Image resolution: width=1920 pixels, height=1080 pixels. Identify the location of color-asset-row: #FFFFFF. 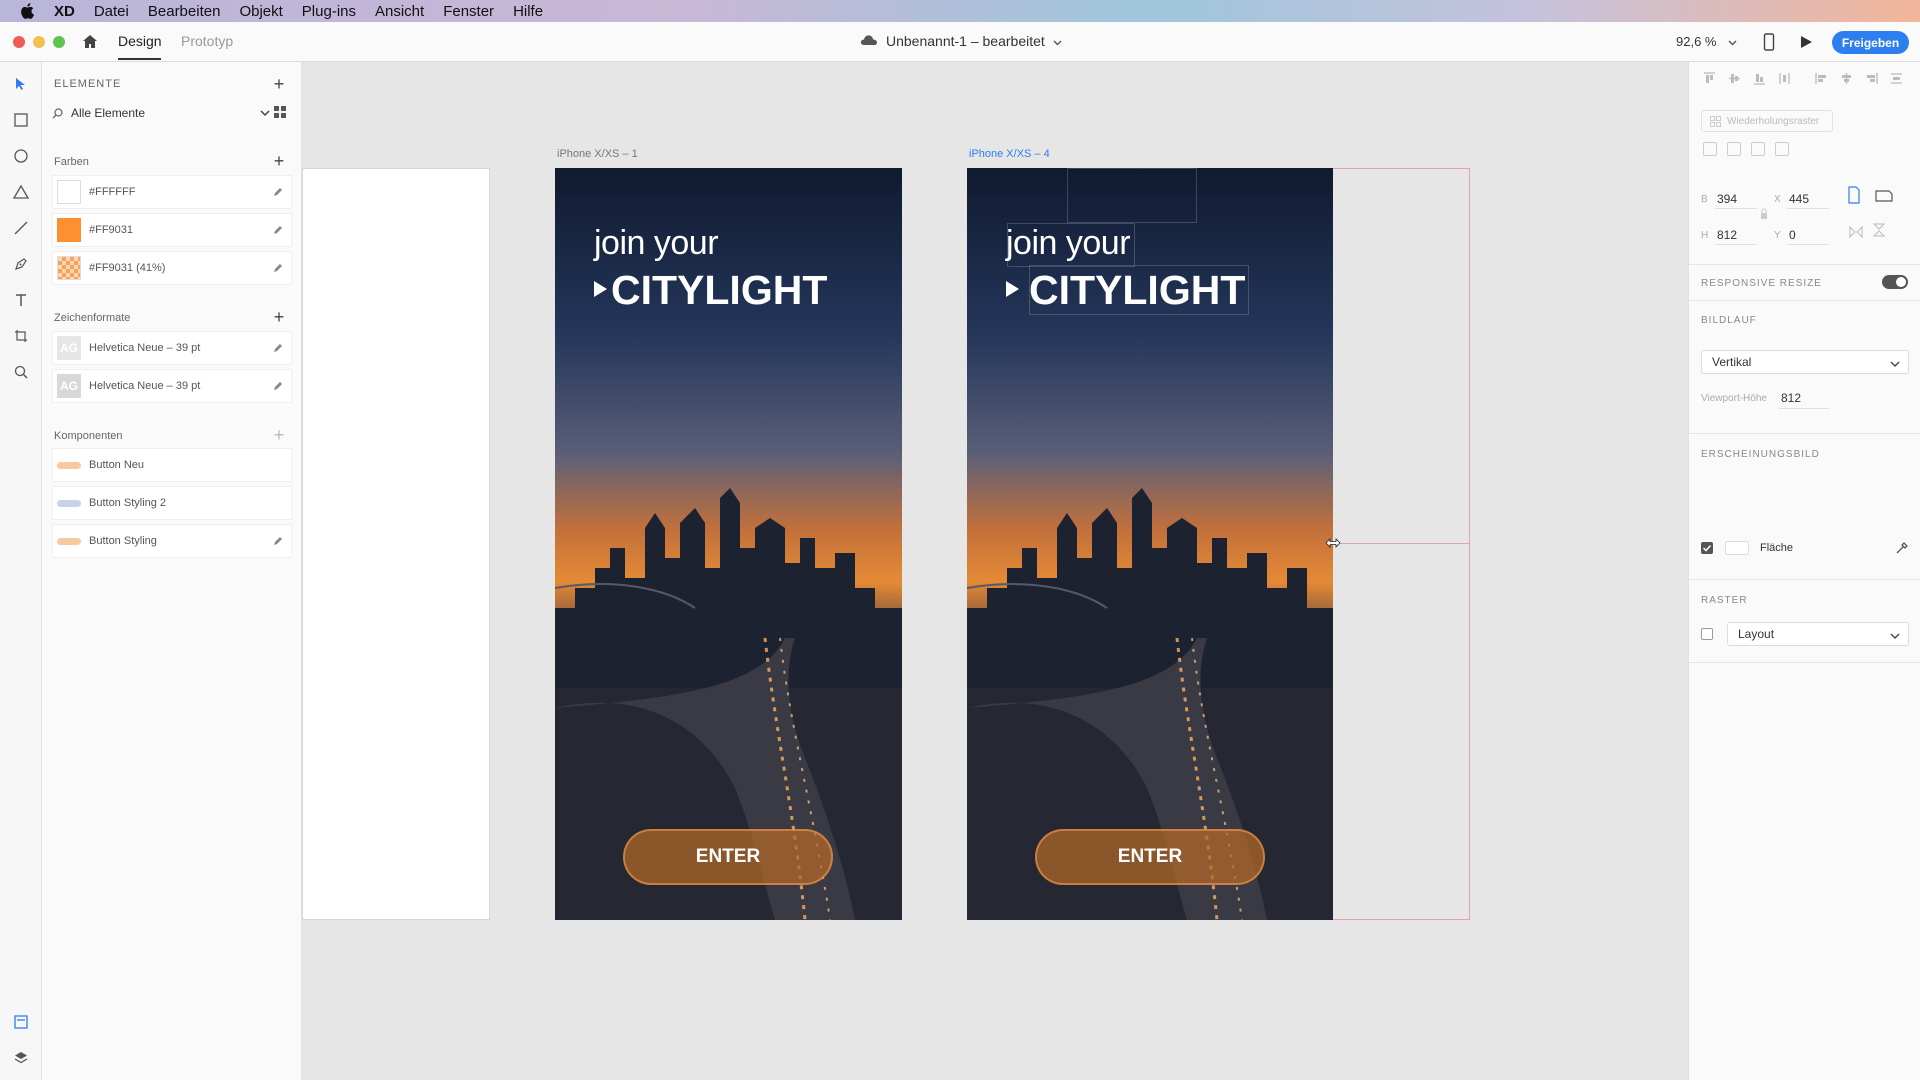
(172, 192).